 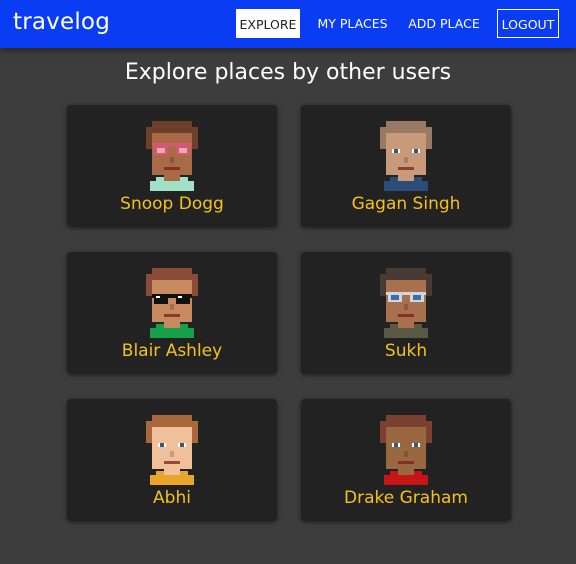 I want to click on user-card: Blair Ashley, so click(x=172, y=313).